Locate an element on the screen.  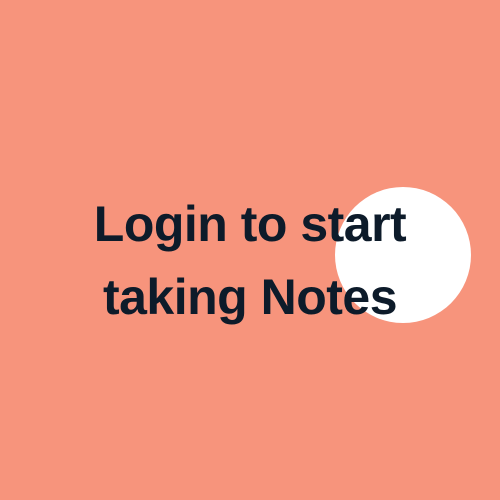
headline-line-2: taking Notes is located at coordinates (250, 297).